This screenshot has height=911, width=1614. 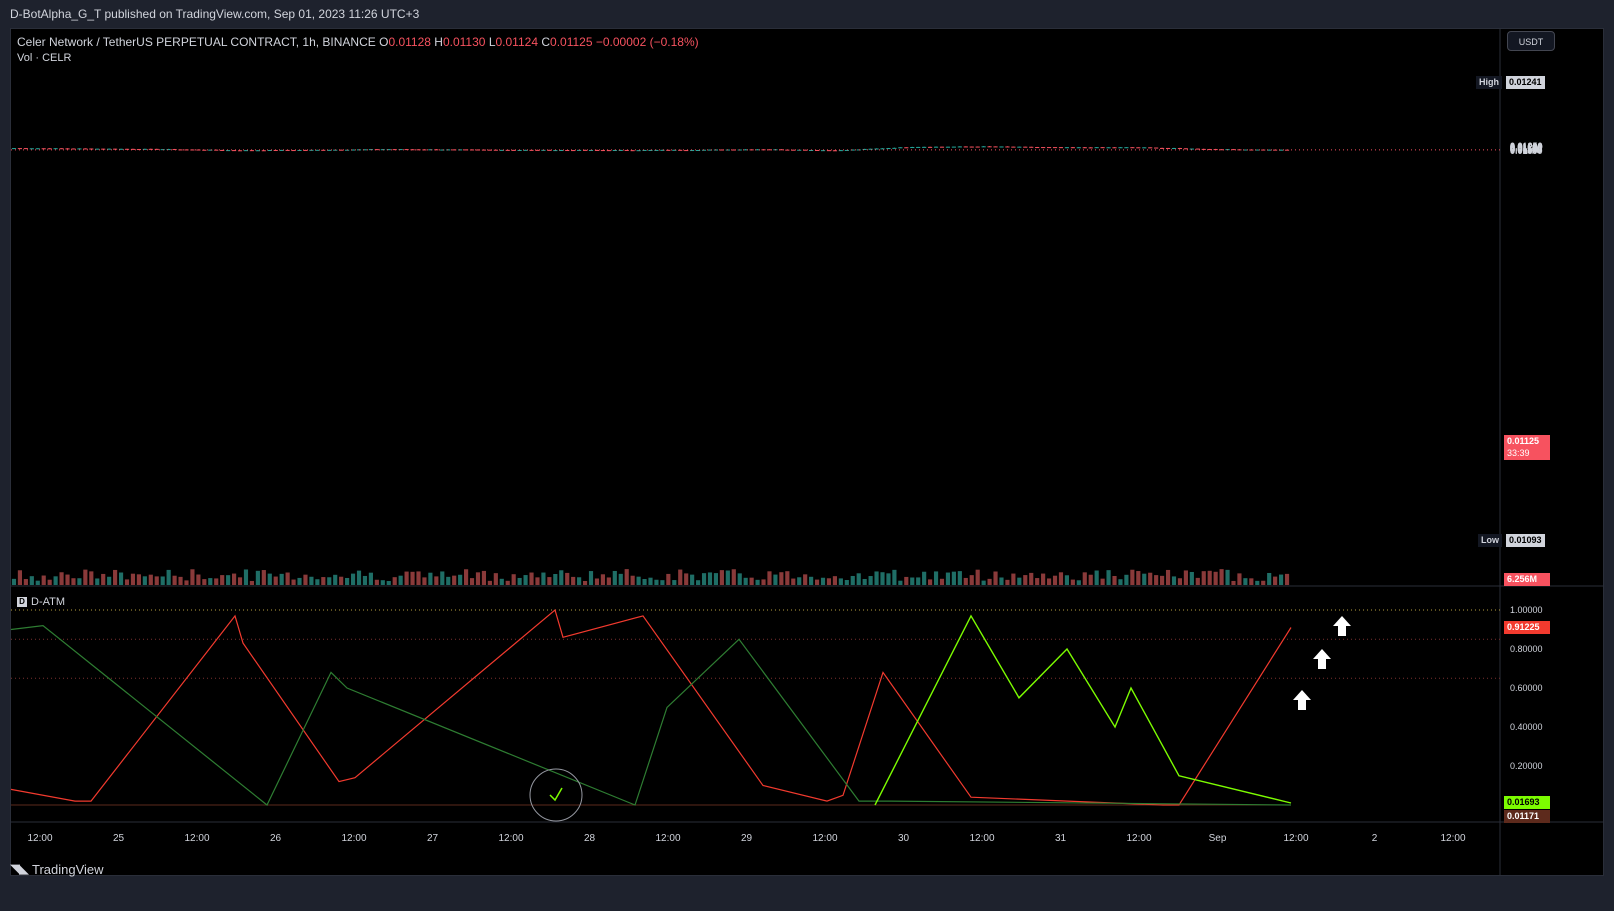 What do you see at coordinates (1526, 727) in the screenshot?
I see `osc-tick-label: 0.40000` at bounding box center [1526, 727].